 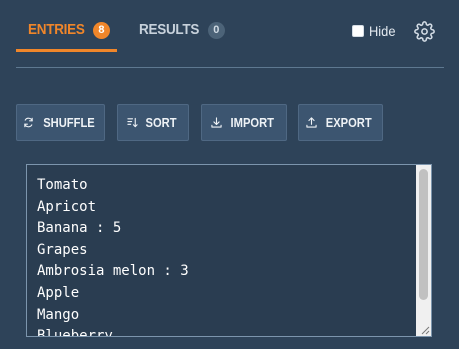 I want to click on download-icon, so click(x=216, y=122).